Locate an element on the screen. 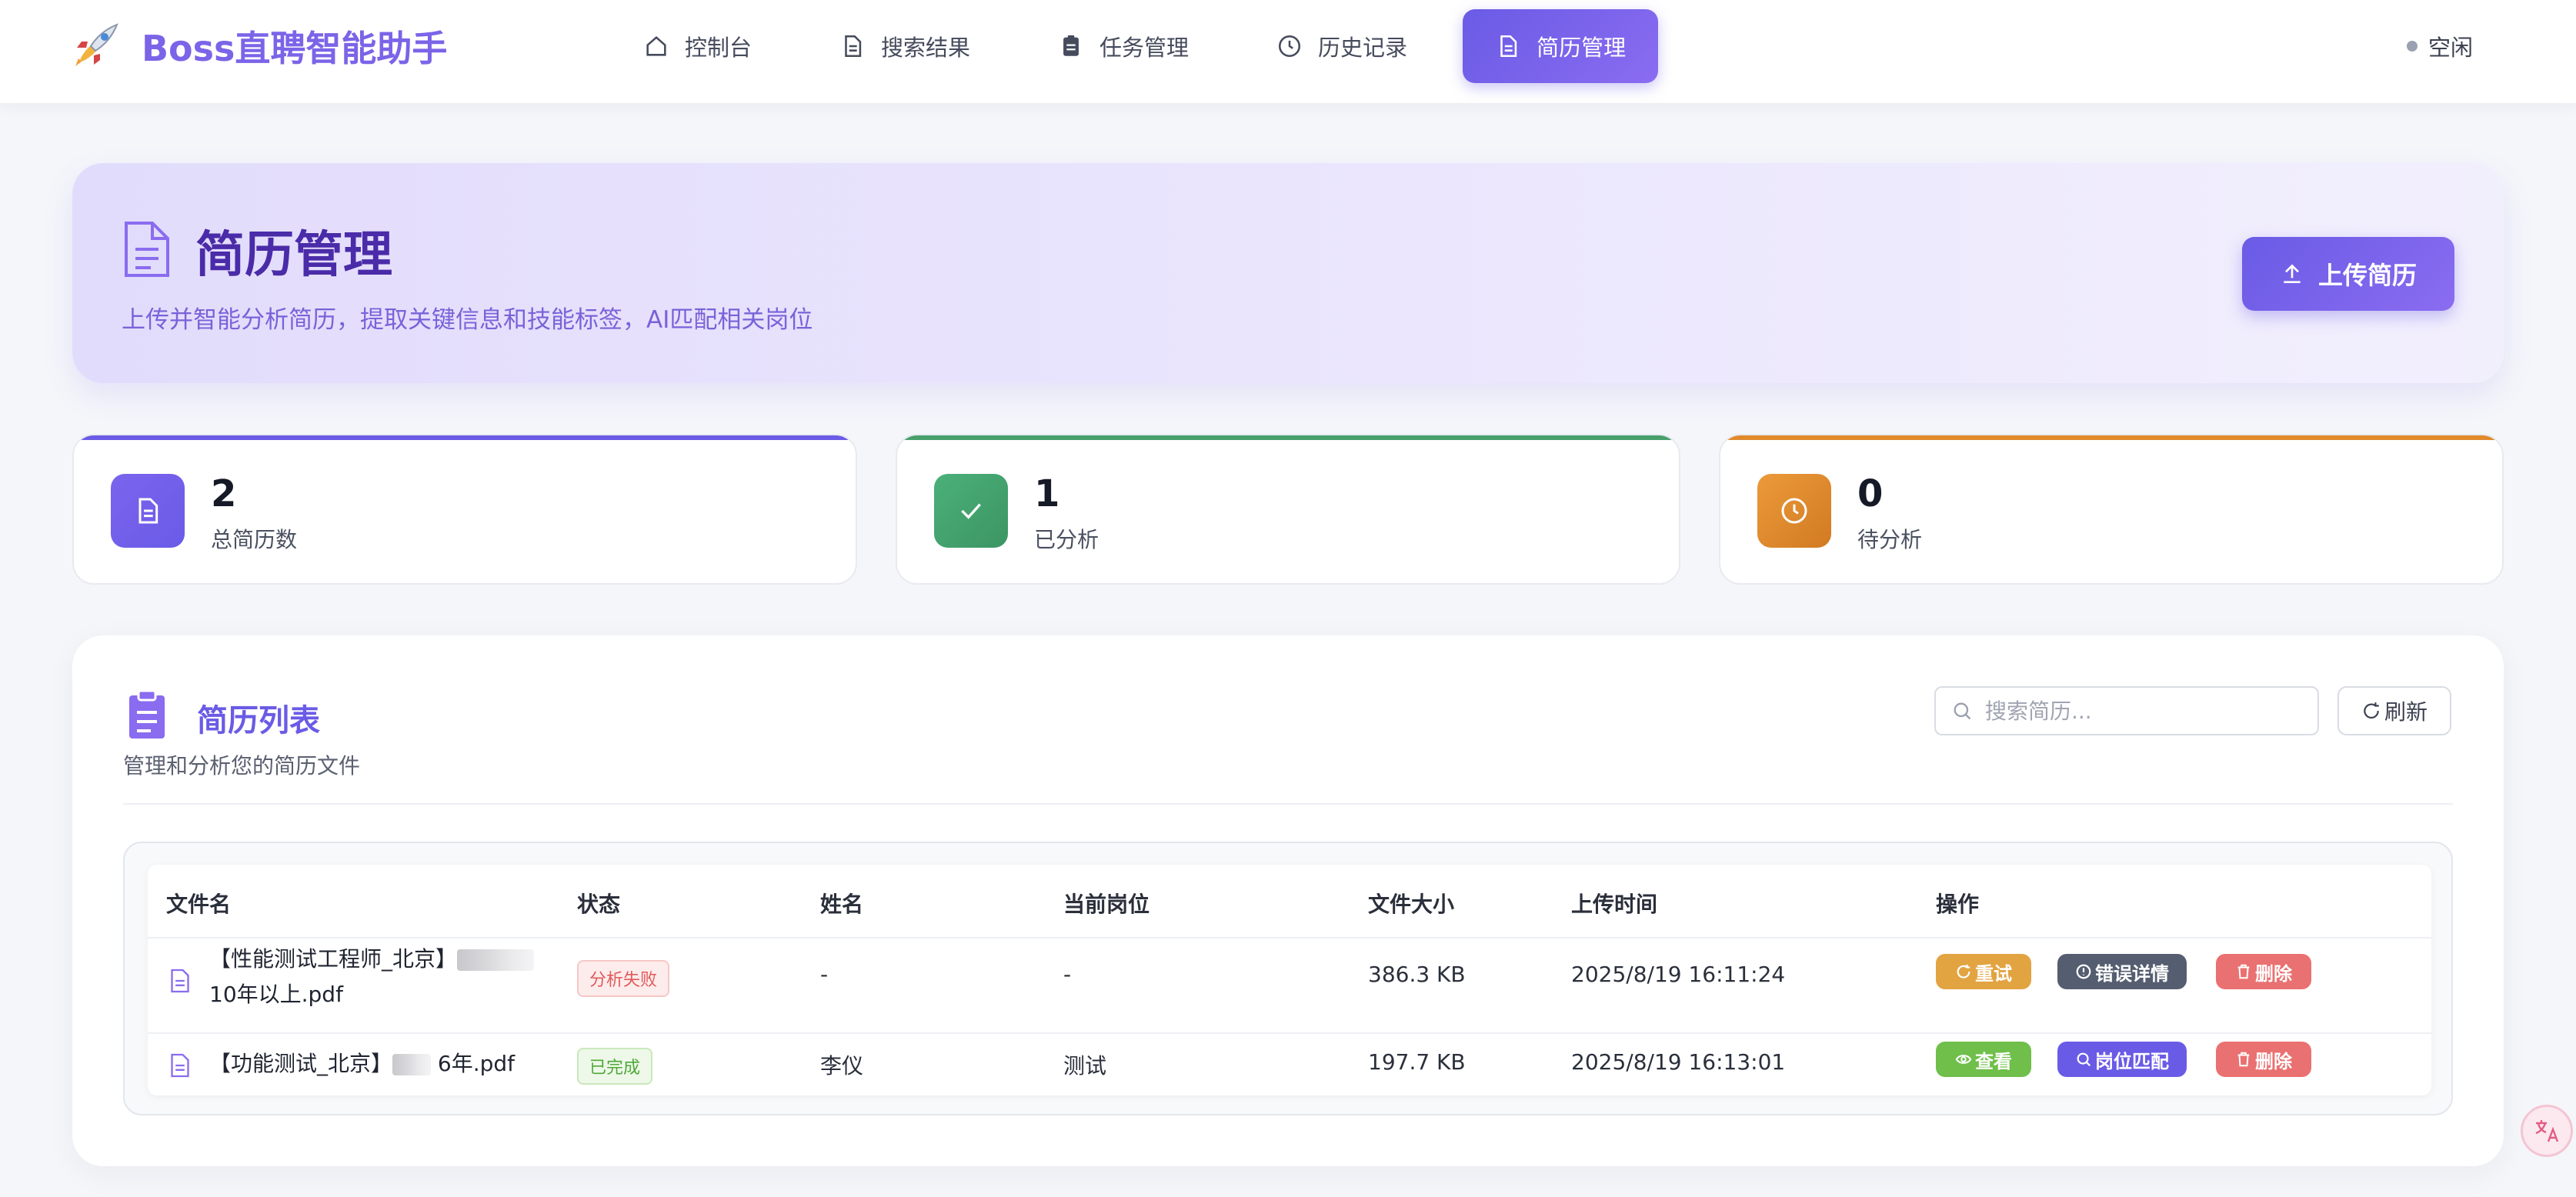 Image resolution: width=2576 pixels, height=1197 pixels. info-icon is located at coordinates (2084, 971).